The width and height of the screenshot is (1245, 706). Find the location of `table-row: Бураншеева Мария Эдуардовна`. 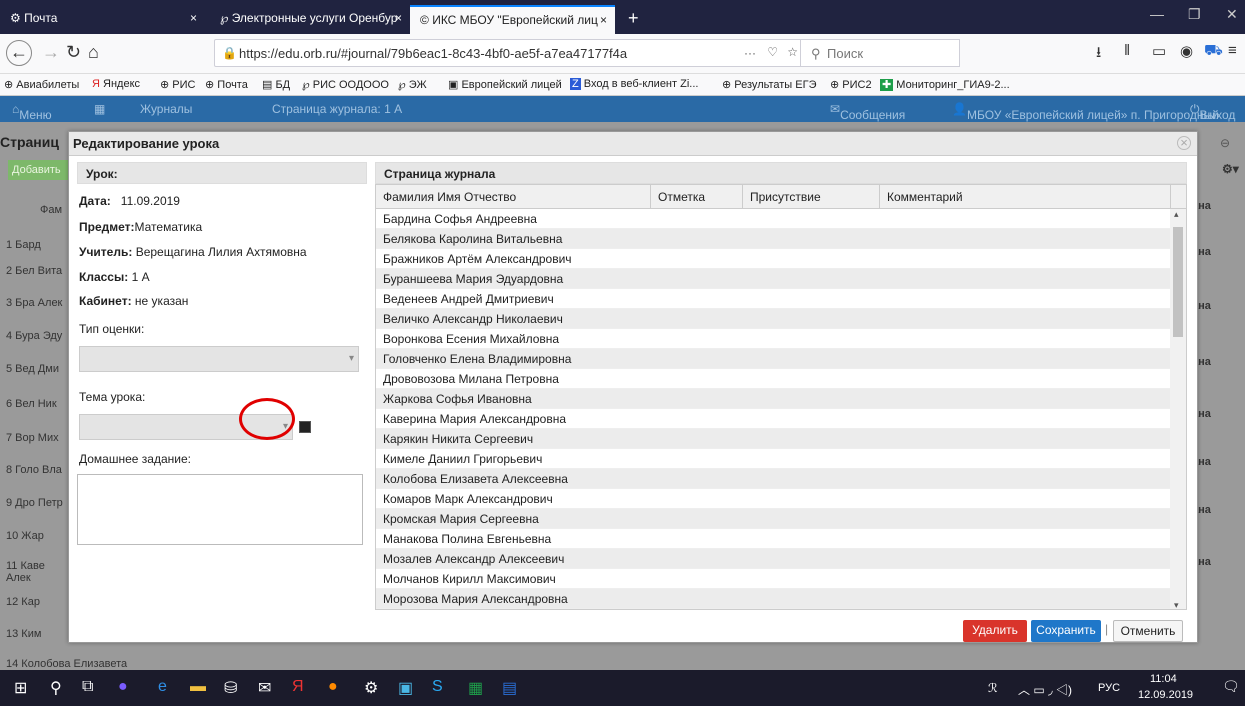

table-row: Бураншеева Мария Эдуардовна is located at coordinates (773, 279).